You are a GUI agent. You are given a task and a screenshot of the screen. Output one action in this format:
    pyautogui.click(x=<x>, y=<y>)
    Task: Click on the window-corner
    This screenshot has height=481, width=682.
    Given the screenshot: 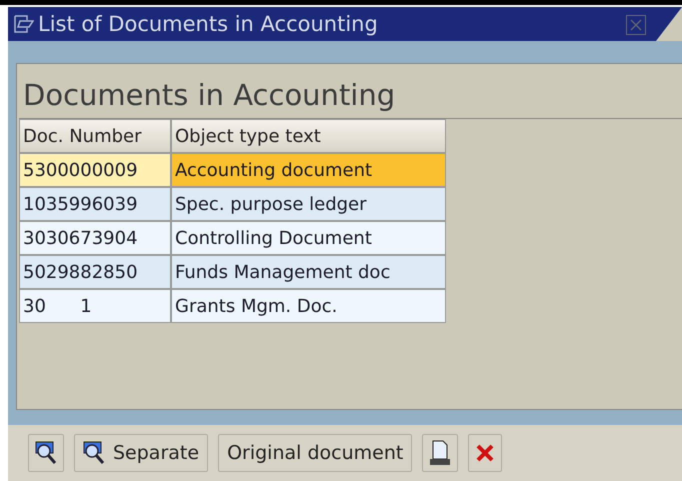 What is the action you would take?
    pyautogui.click(x=669, y=24)
    